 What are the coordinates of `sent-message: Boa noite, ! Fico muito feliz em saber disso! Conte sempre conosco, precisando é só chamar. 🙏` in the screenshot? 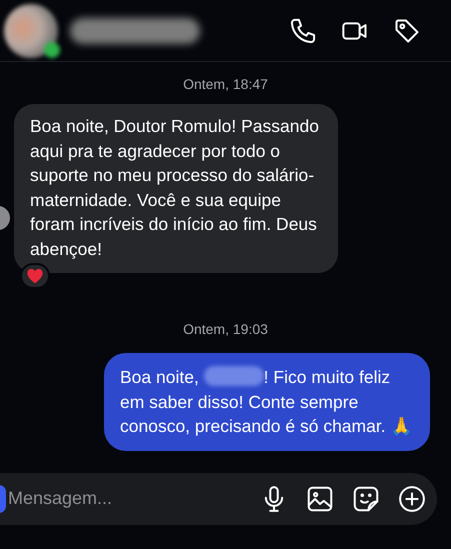 It's located at (267, 401).